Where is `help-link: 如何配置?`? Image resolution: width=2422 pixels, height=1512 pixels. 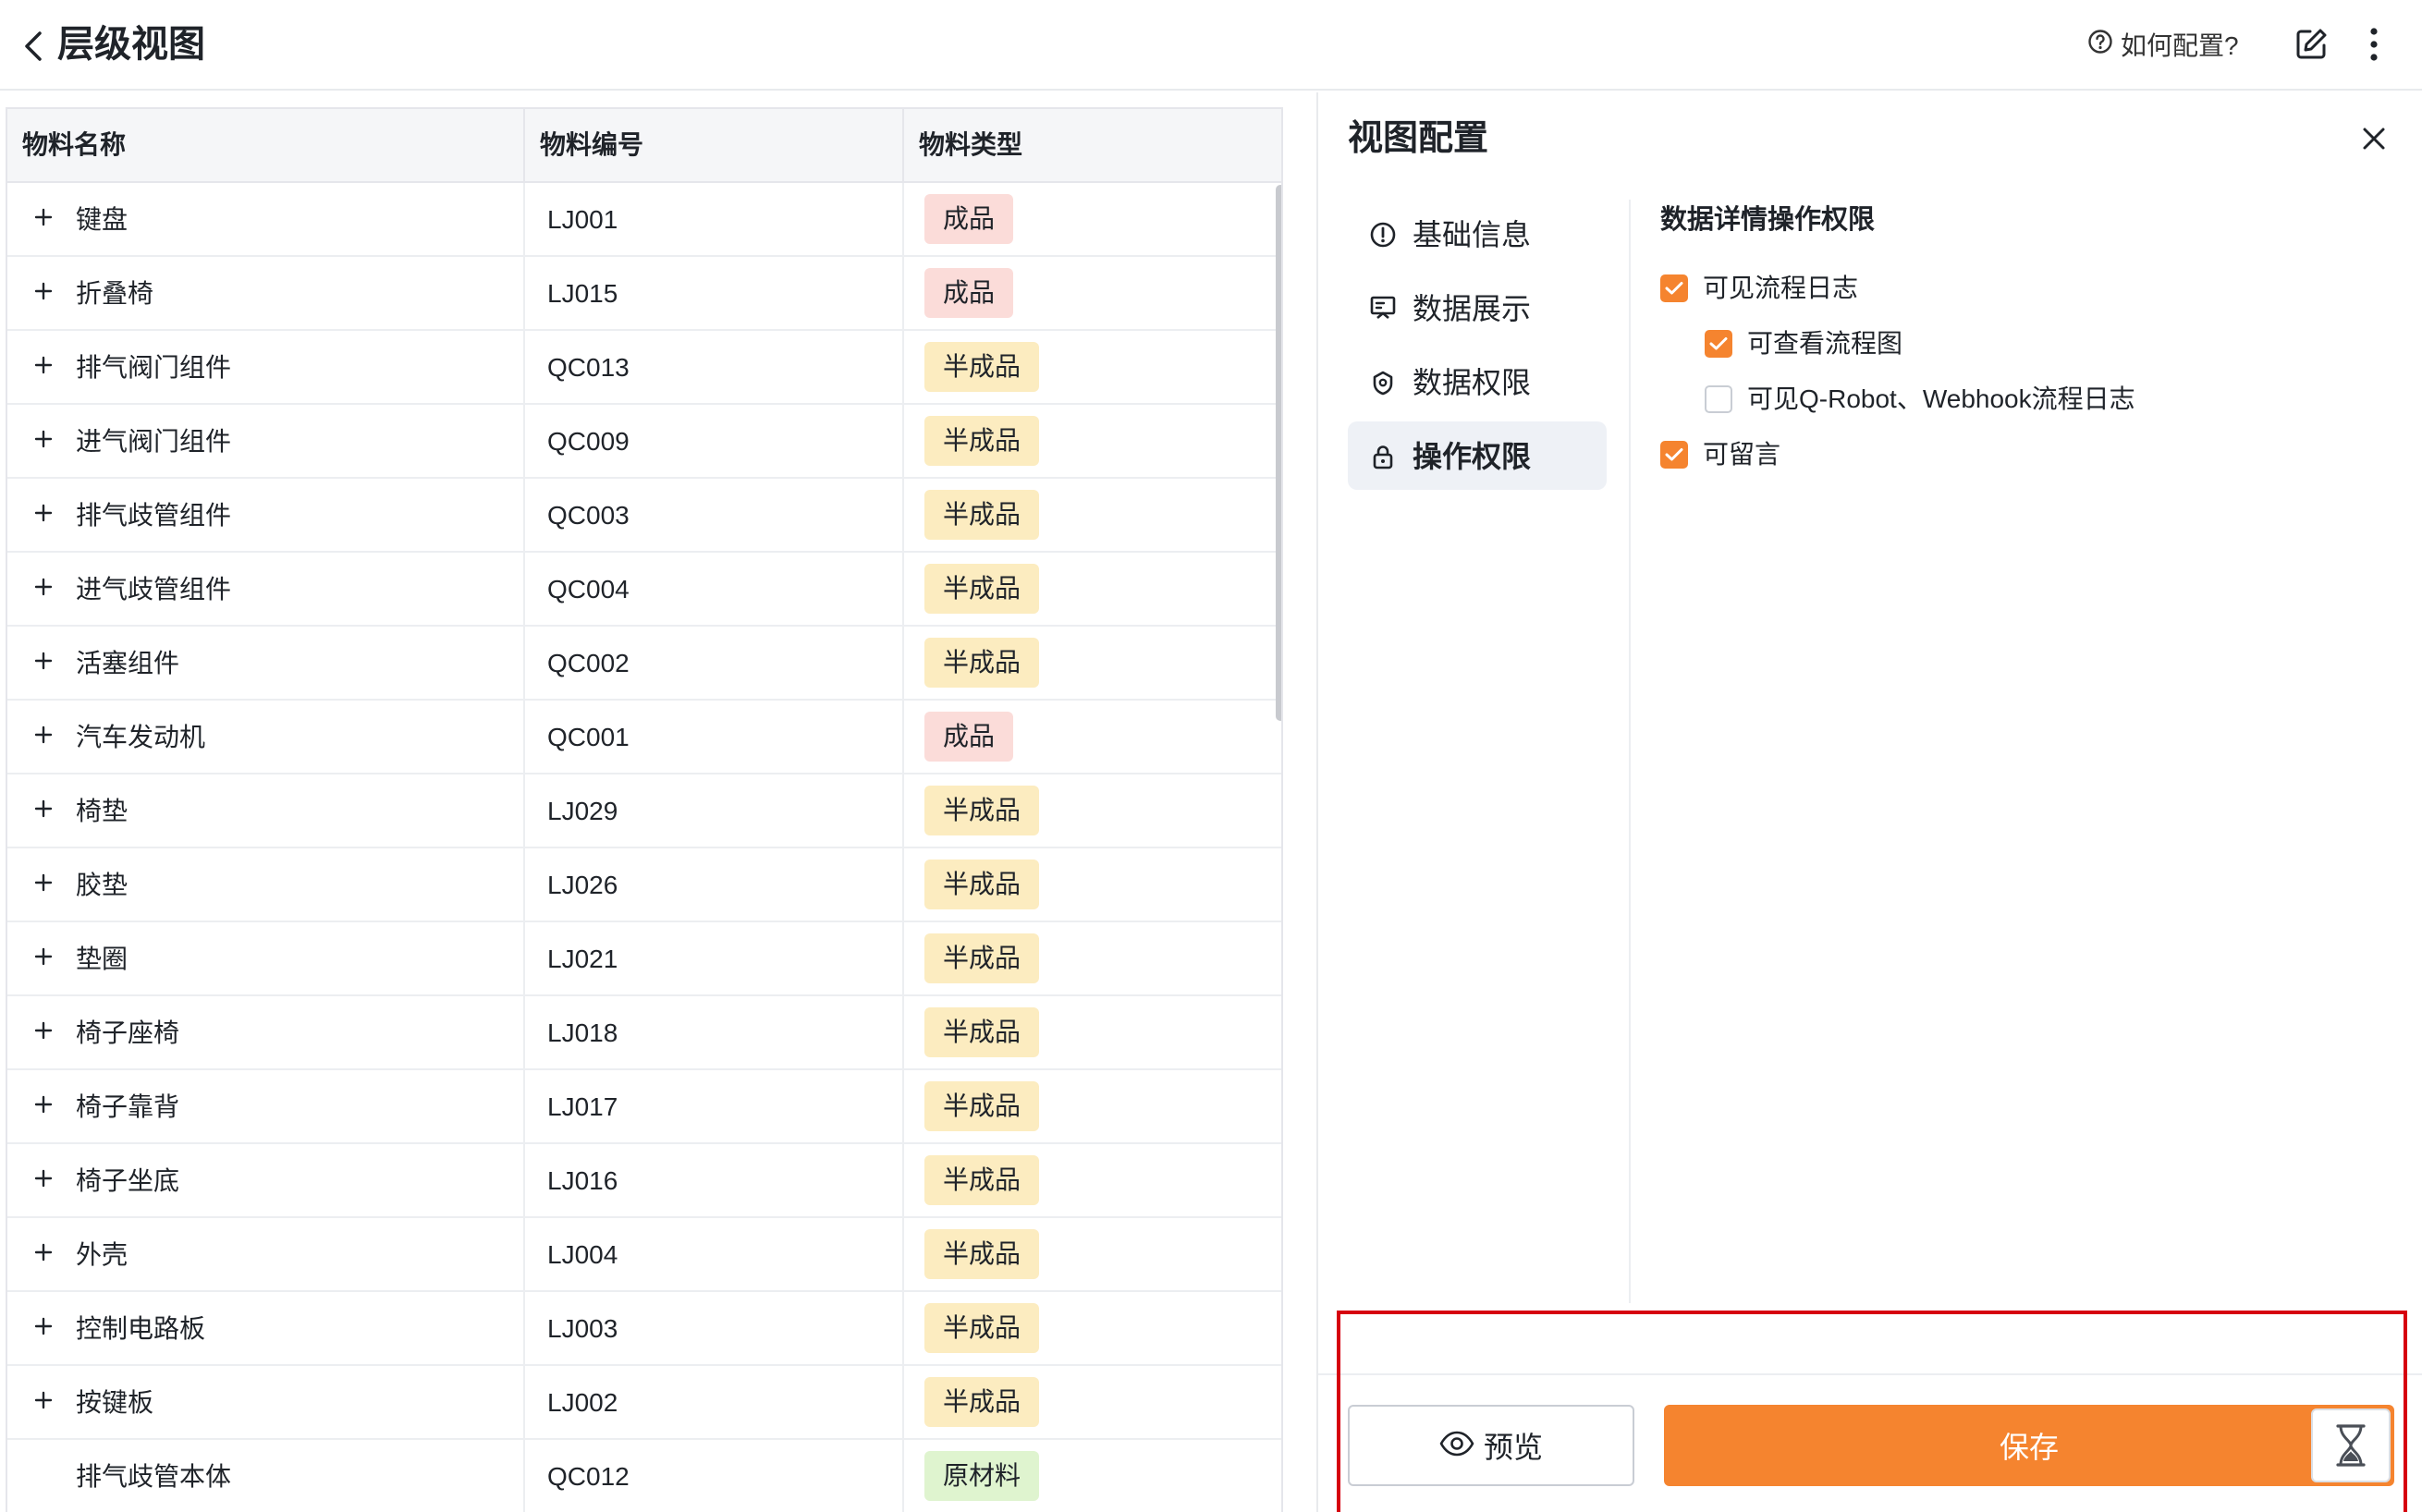 help-link: 如何配置? is located at coordinates (2163, 45).